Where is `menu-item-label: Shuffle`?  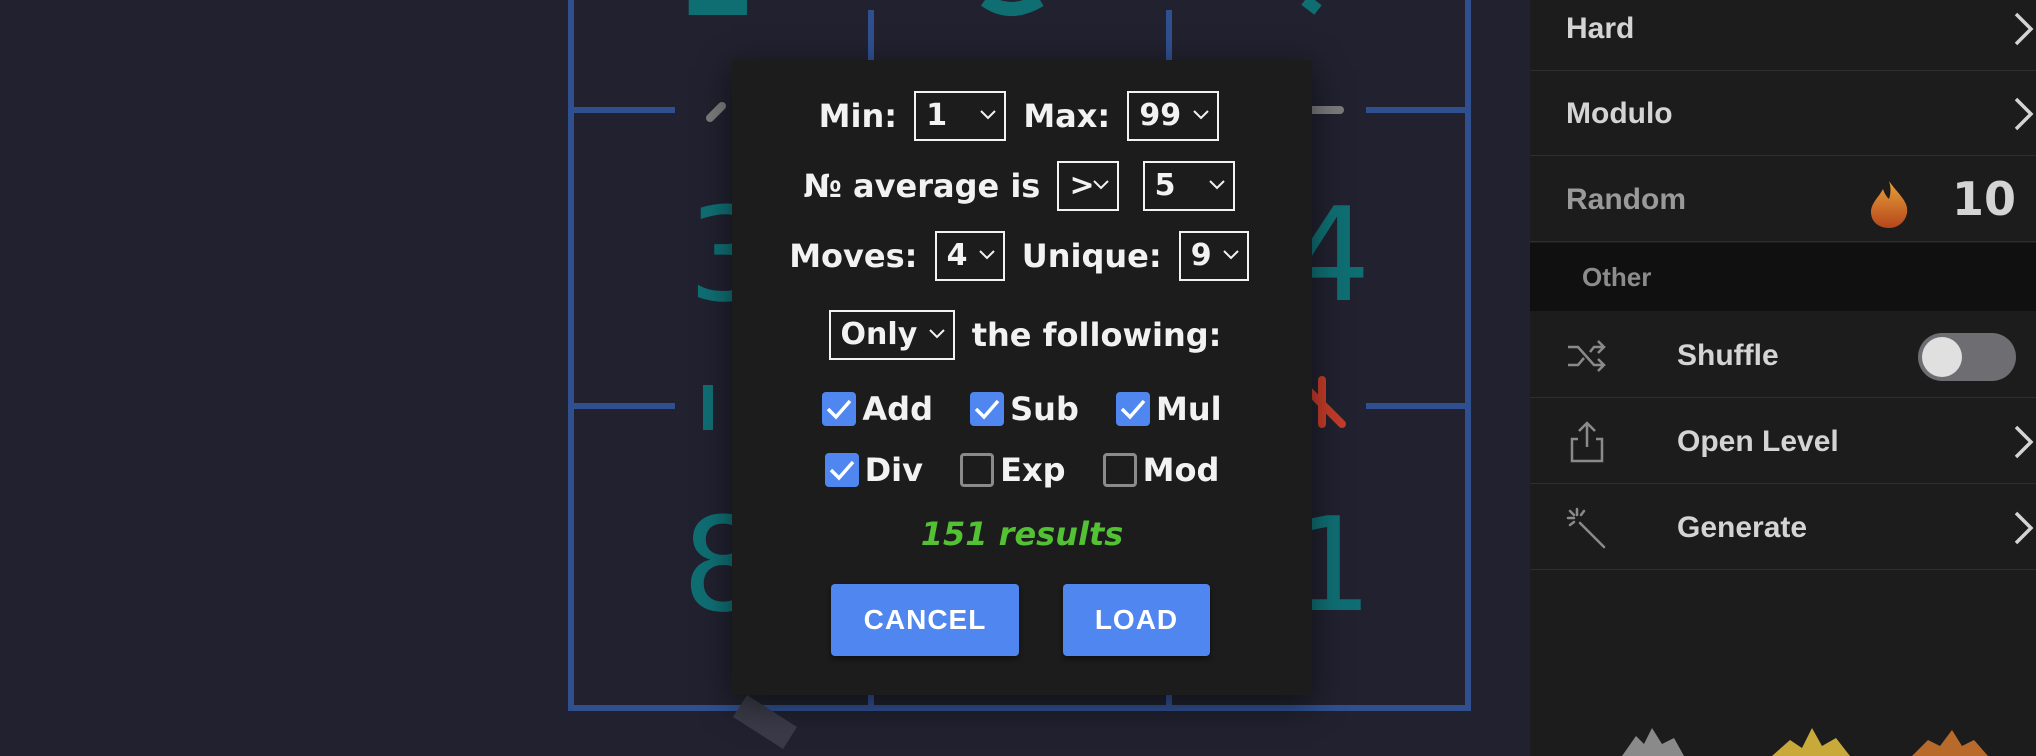 menu-item-label: Shuffle is located at coordinates (1728, 355).